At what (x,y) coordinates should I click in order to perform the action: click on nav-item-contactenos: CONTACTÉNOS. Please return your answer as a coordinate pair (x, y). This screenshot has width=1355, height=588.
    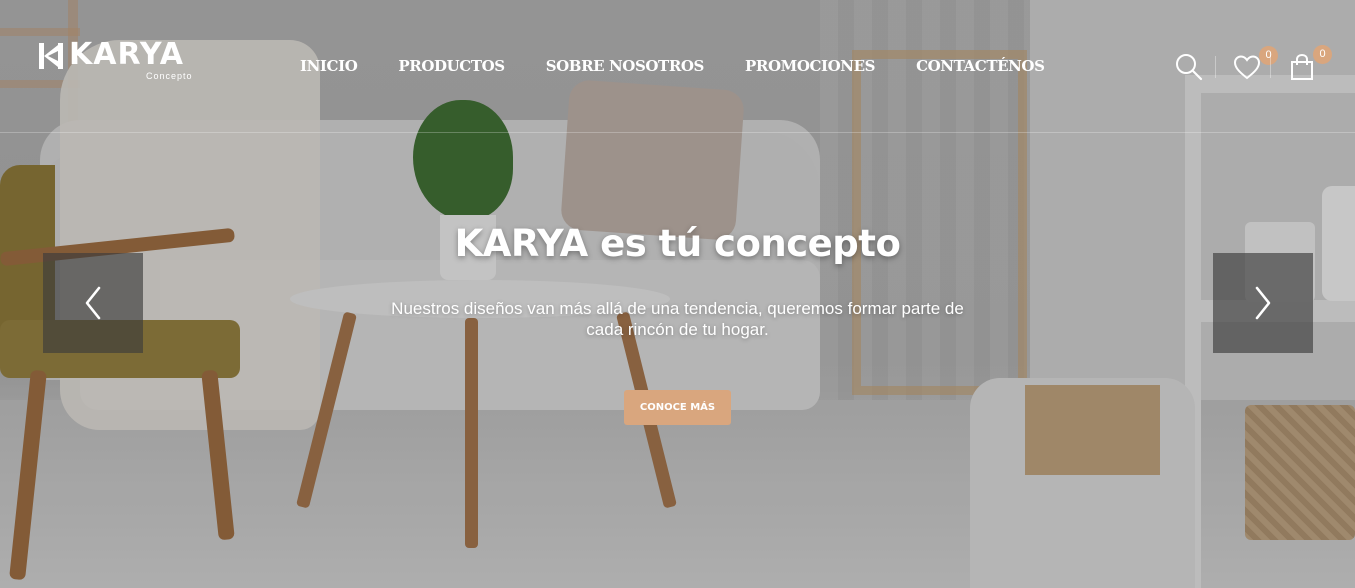
    Looking at the image, I should click on (980, 66).